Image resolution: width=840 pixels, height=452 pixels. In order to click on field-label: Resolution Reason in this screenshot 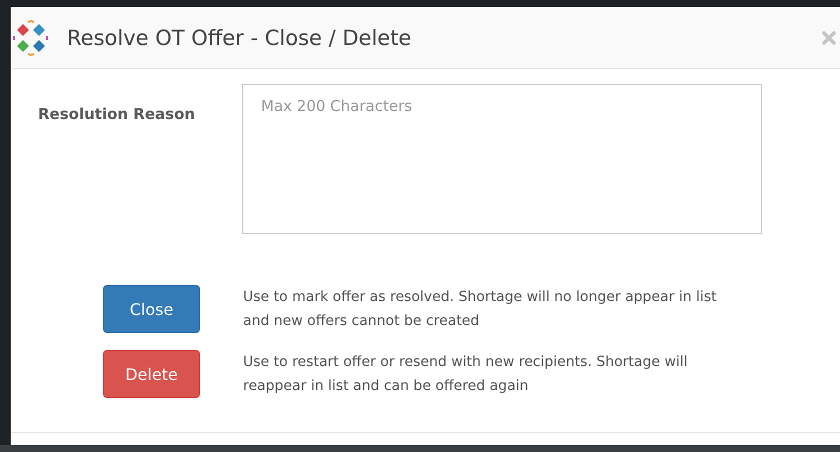, I will do `click(116, 114)`.